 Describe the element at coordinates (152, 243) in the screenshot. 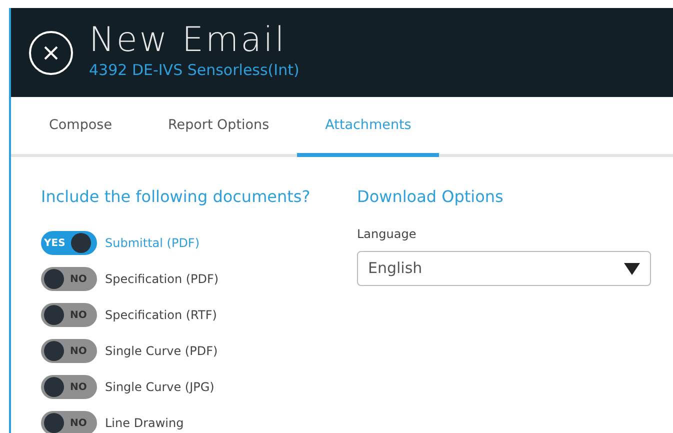

I see `toggle-label: Submittal (PDF)` at that location.